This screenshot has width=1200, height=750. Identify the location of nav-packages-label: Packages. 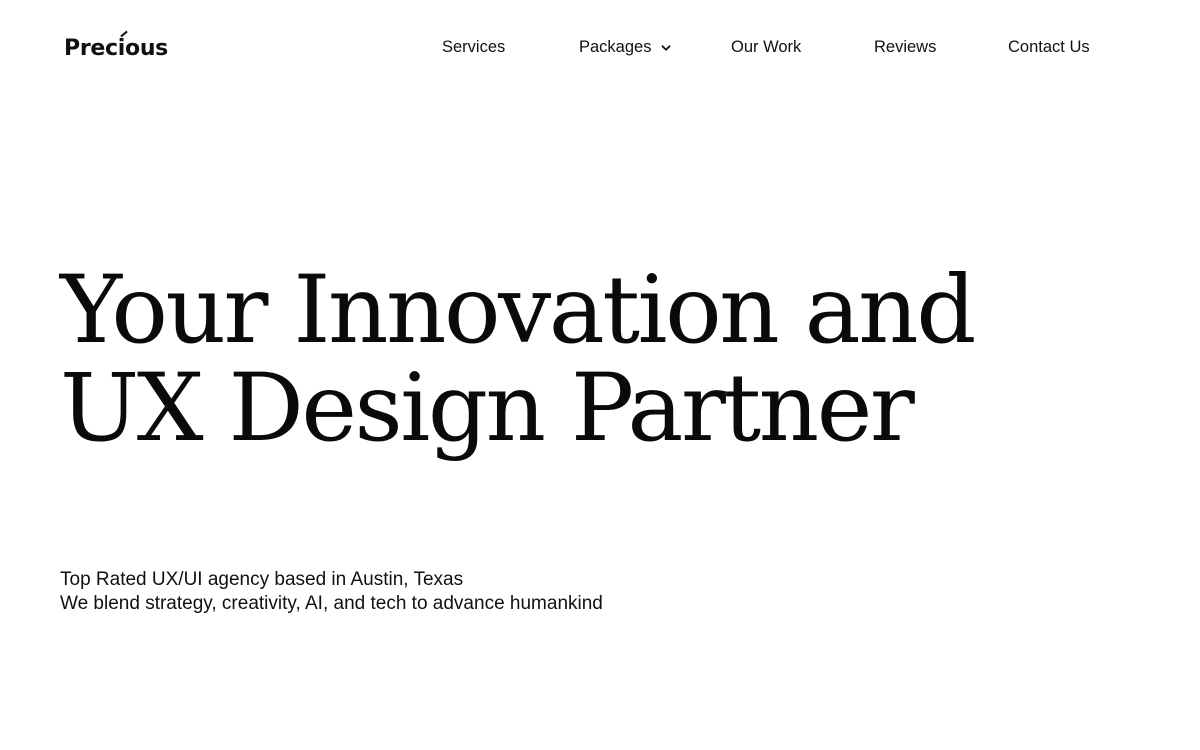
(615, 47).